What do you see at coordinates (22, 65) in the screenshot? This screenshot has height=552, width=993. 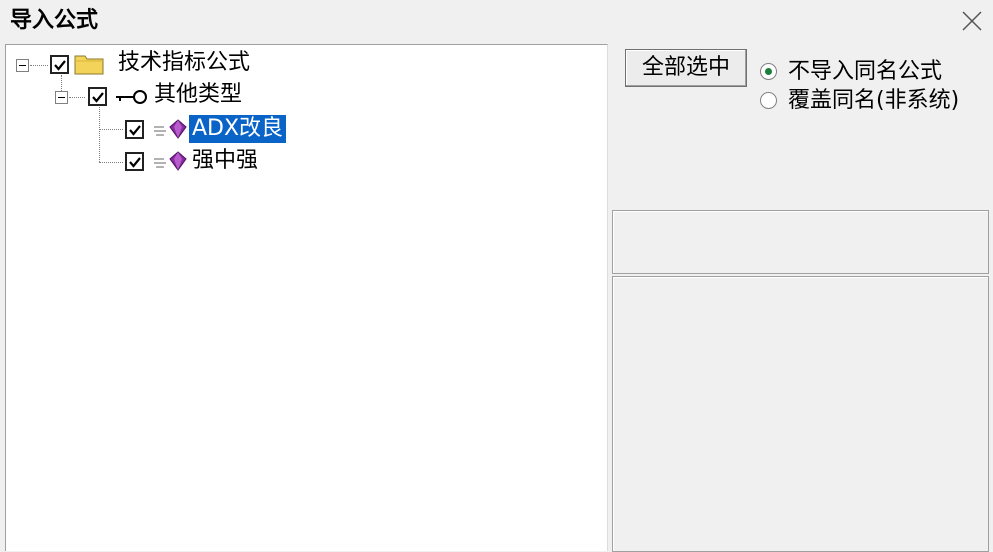 I see `root-collapse-toggle` at bounding box center [22, 65].